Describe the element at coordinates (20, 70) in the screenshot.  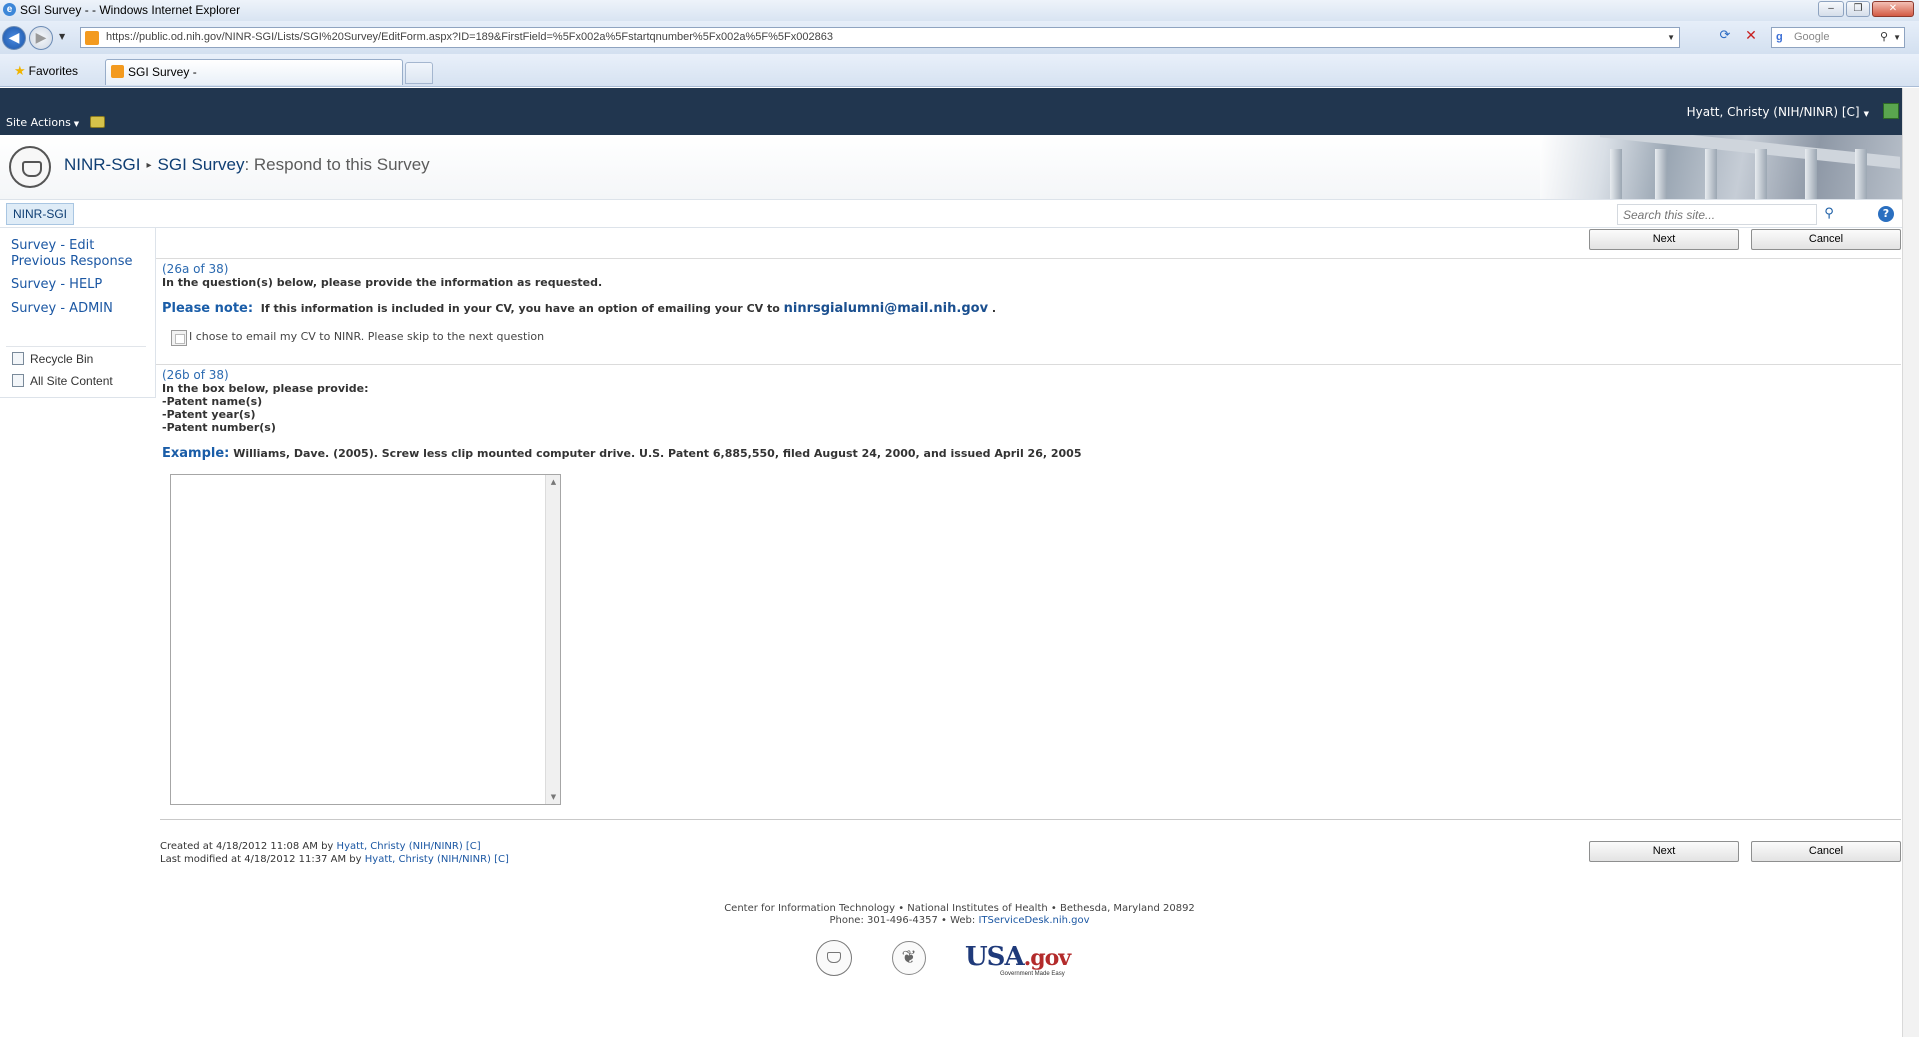
I see `star-icon: ★` at that location.